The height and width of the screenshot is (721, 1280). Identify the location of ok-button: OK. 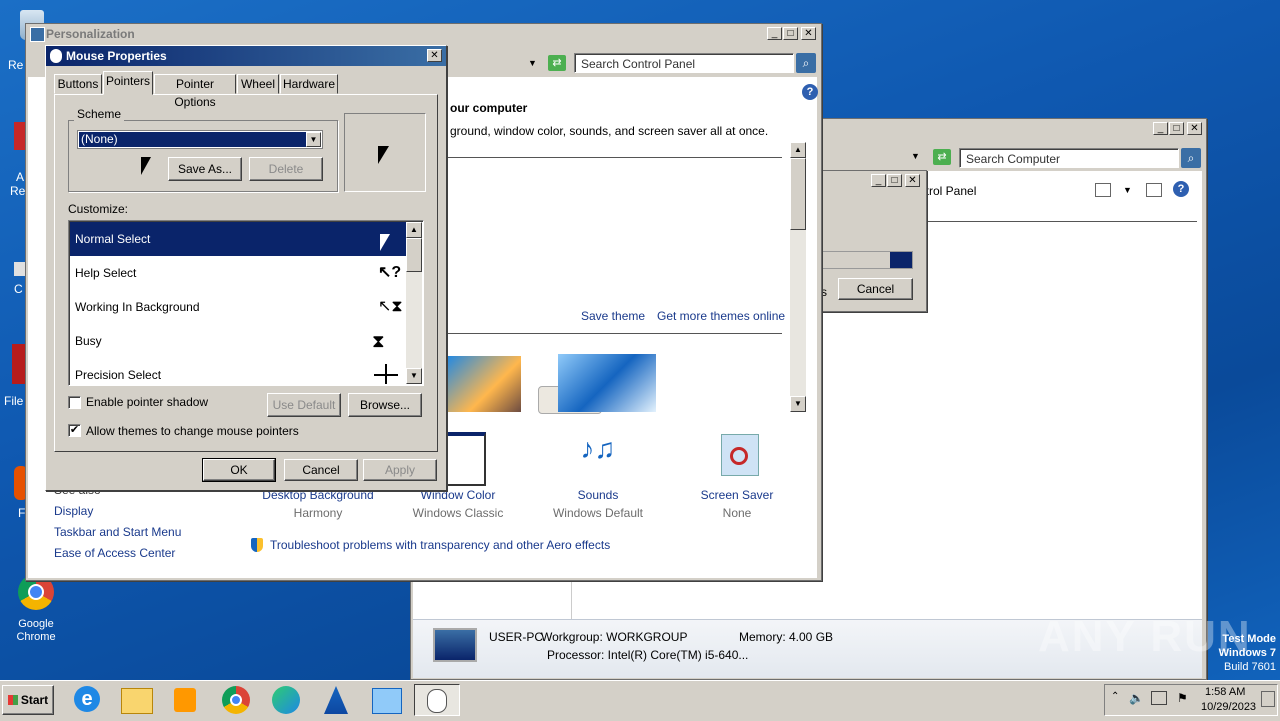
(239, 470).